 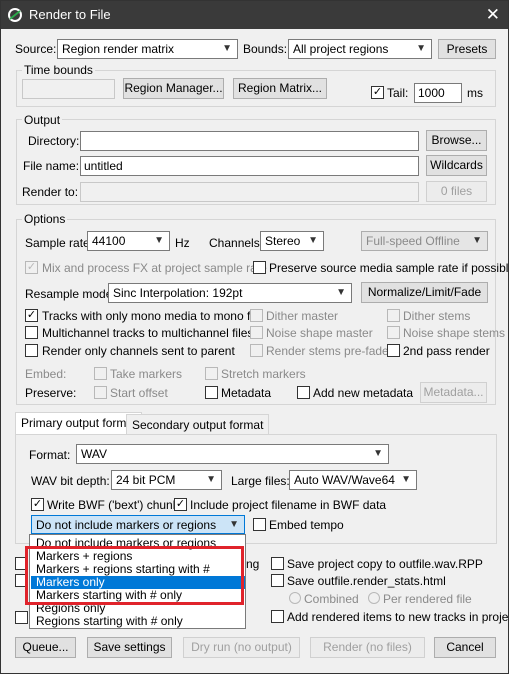 I want to click on source-value: Region render matrix, so click(x=118, y=49).